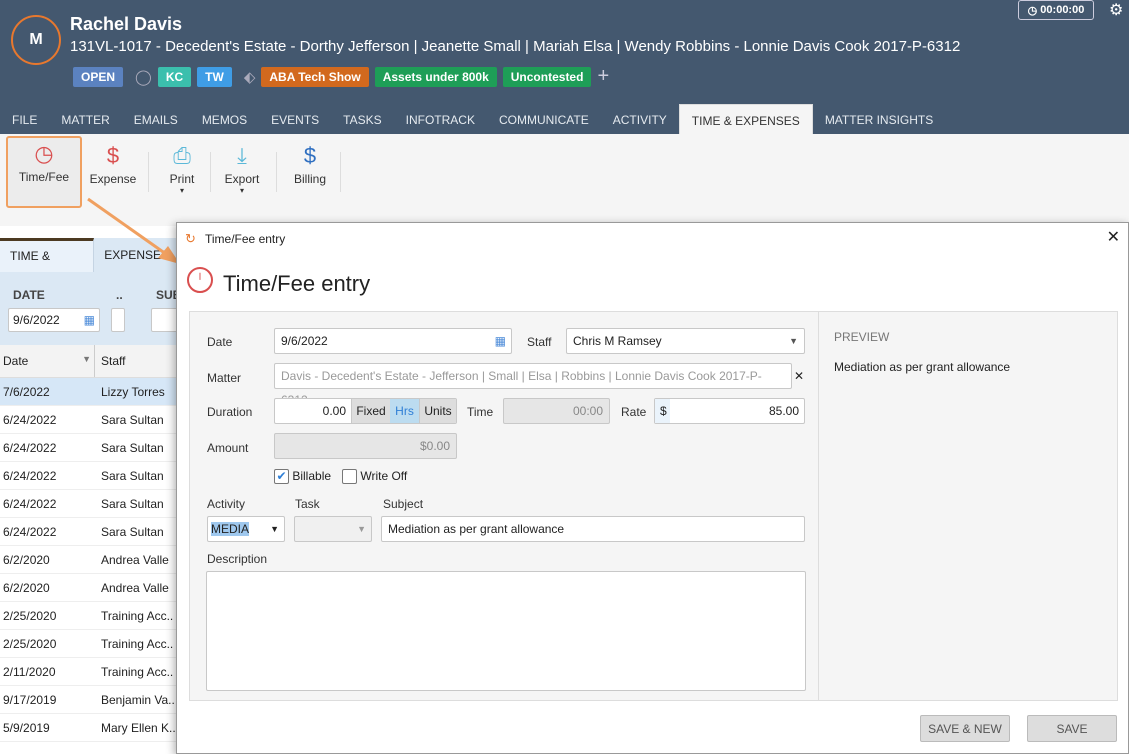  I want to click on rate-input: $85.00, so click(729, 411).